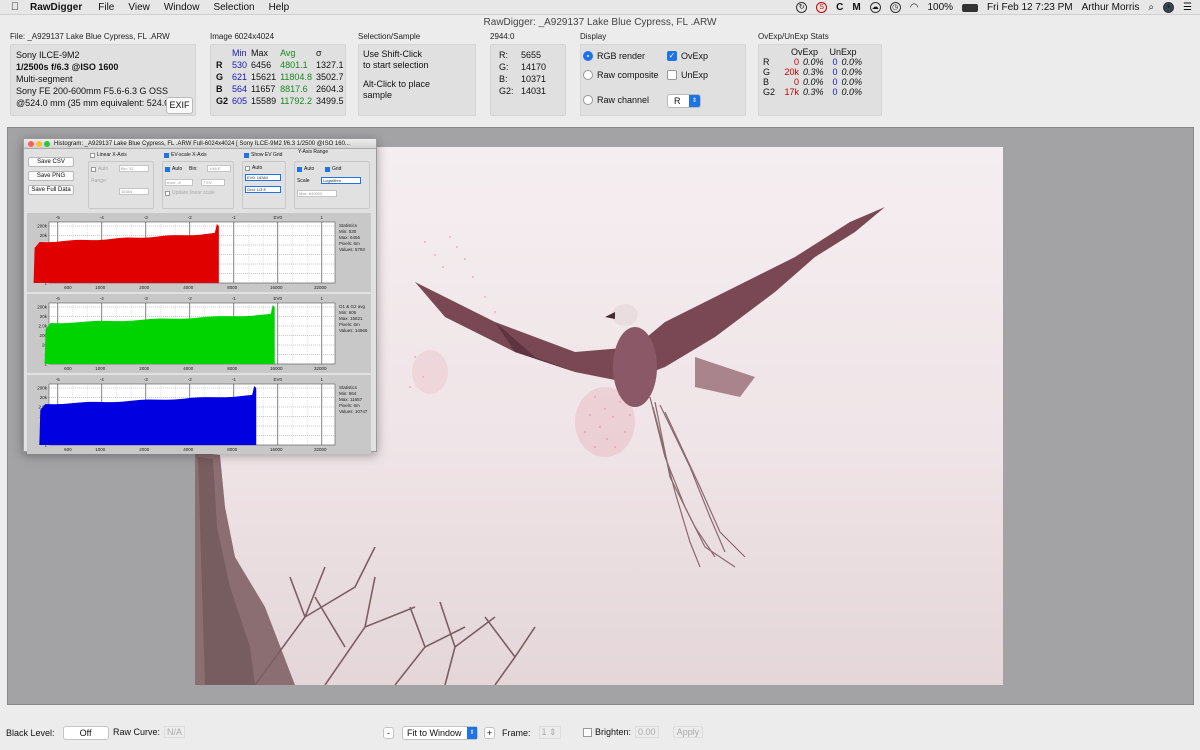 The height and width of the screenshot is (750, 1200). I want to click on y-auto-checkbox: Auto, so click(305, 169).